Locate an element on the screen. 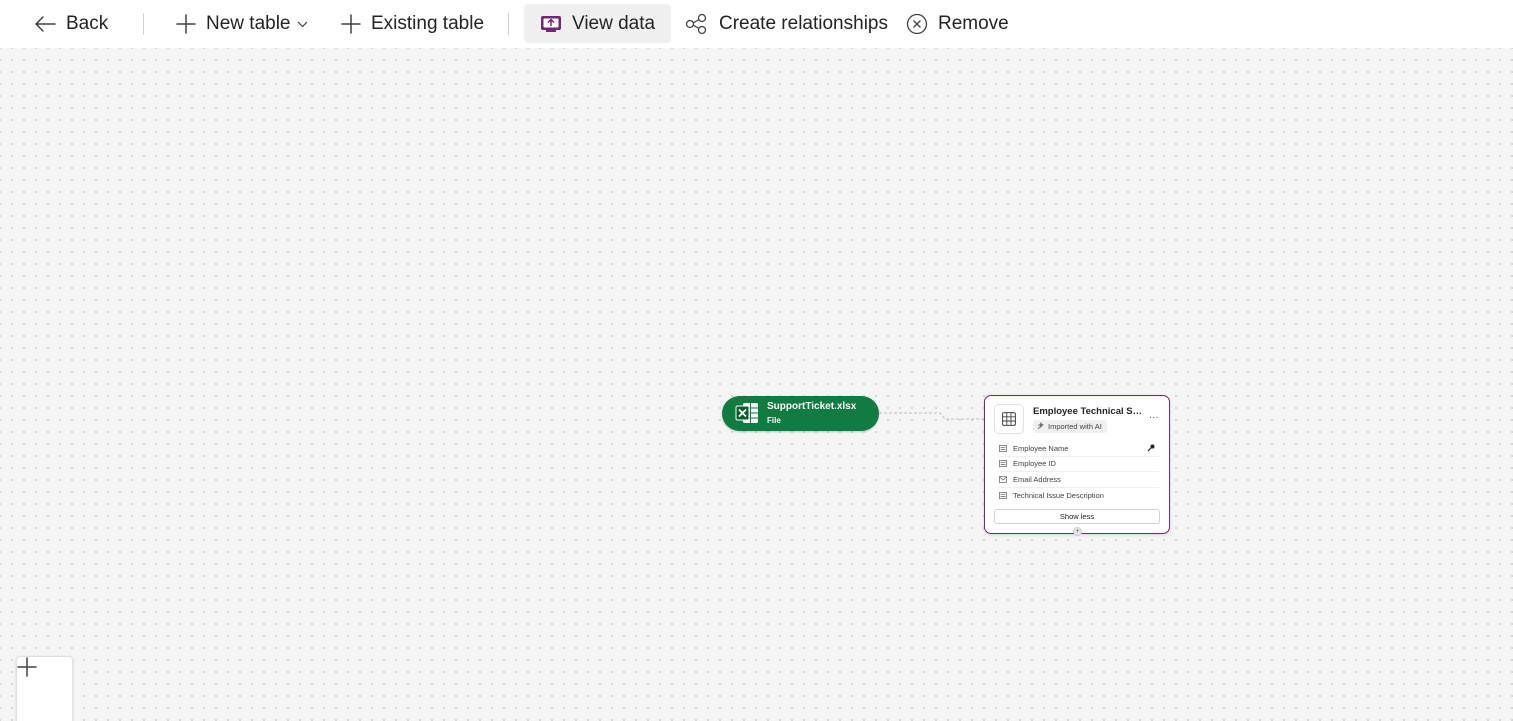  new-table-label: New table is located at coordinates (248, 23).